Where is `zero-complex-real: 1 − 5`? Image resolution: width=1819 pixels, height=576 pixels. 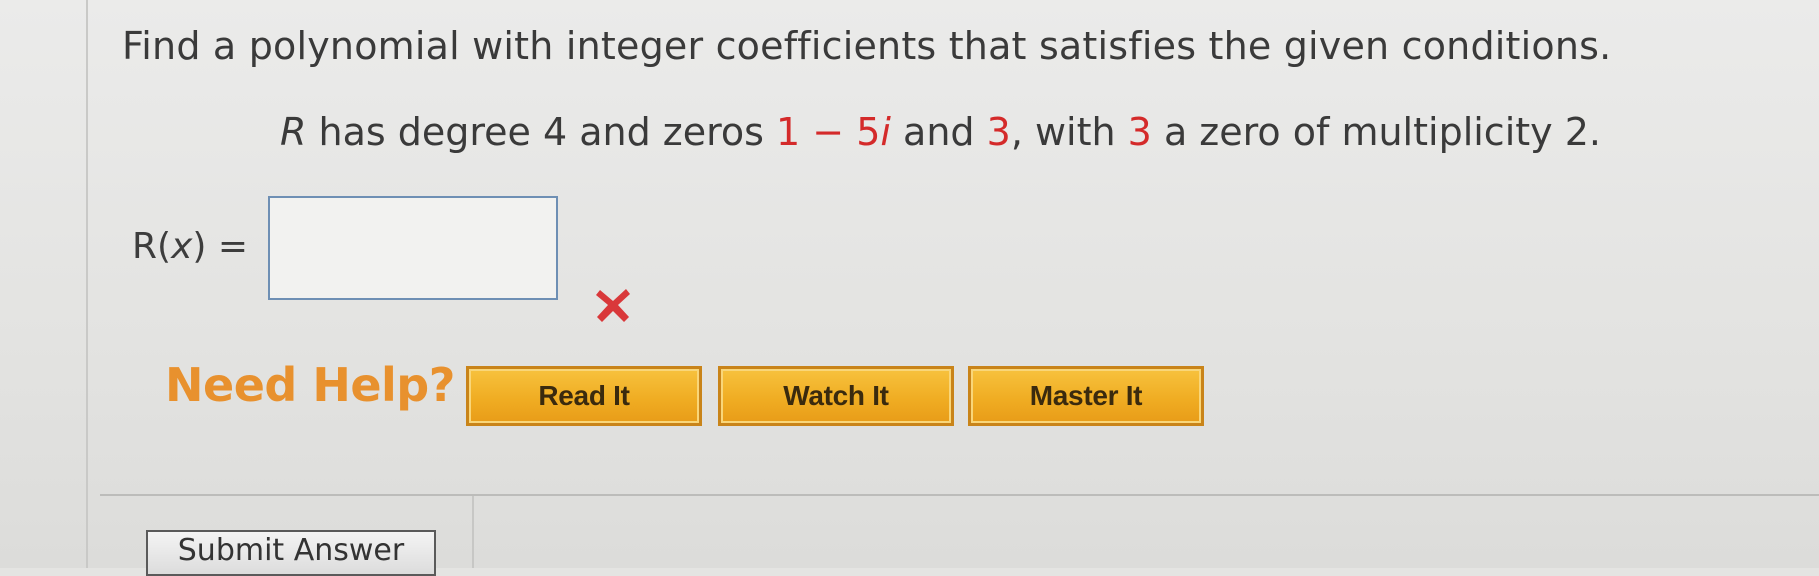
zero-complex-real: 1 − 5 is located at coordinates (828, 132).